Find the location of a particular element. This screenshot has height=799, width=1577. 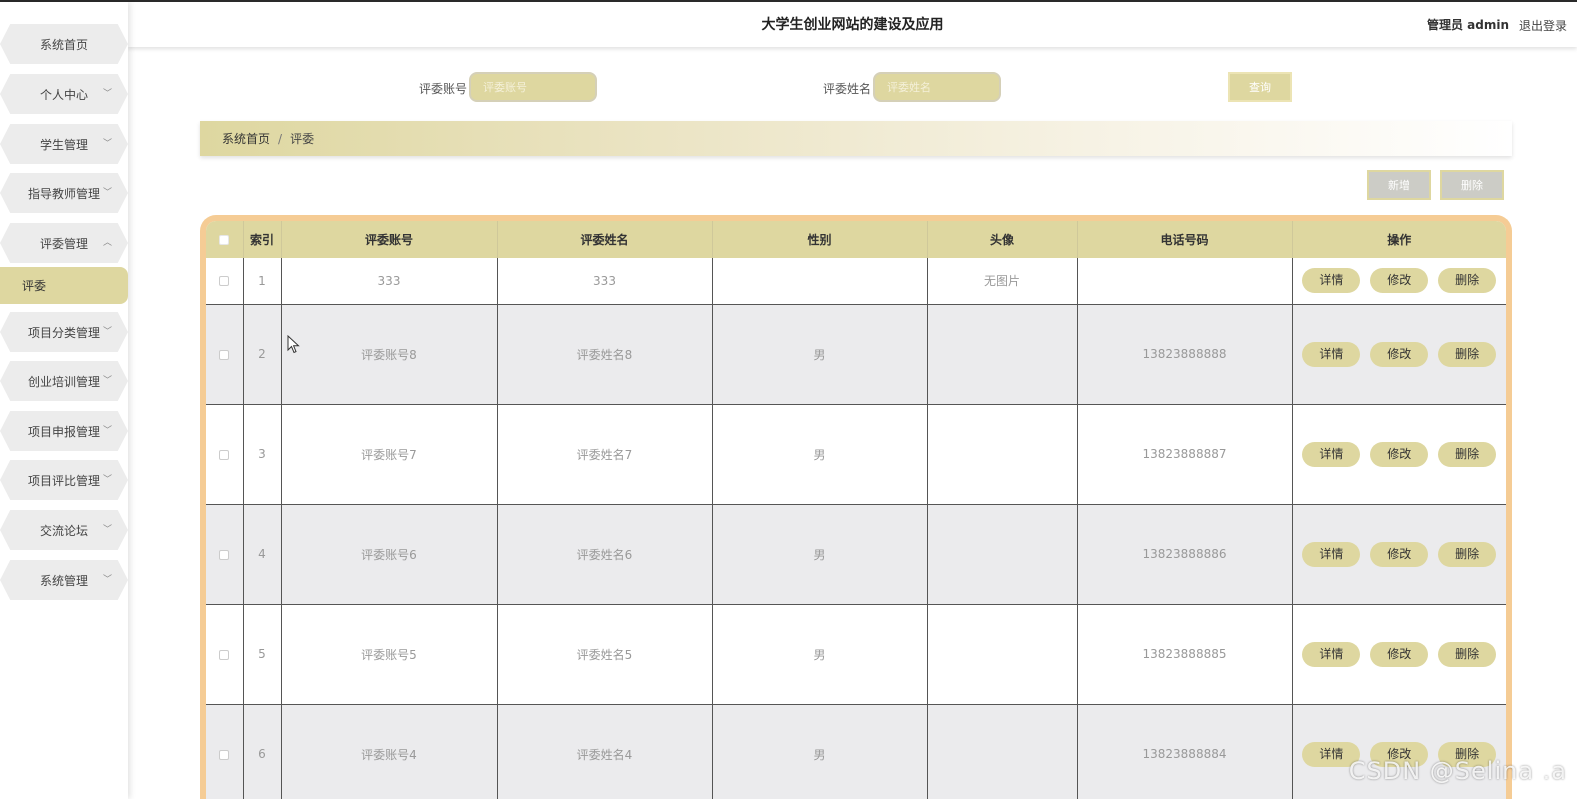

sidebar-item-label: 指导教师管理 is located at coordinates (63, 193).